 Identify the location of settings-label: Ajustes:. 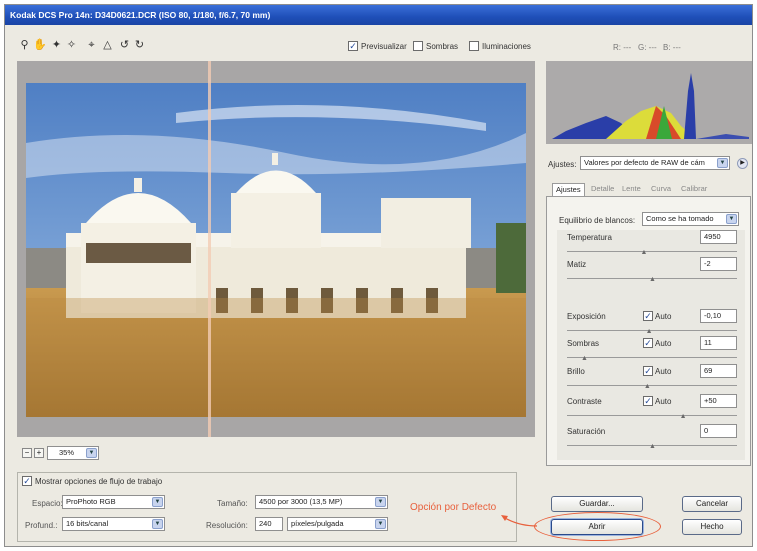
(562, 164).